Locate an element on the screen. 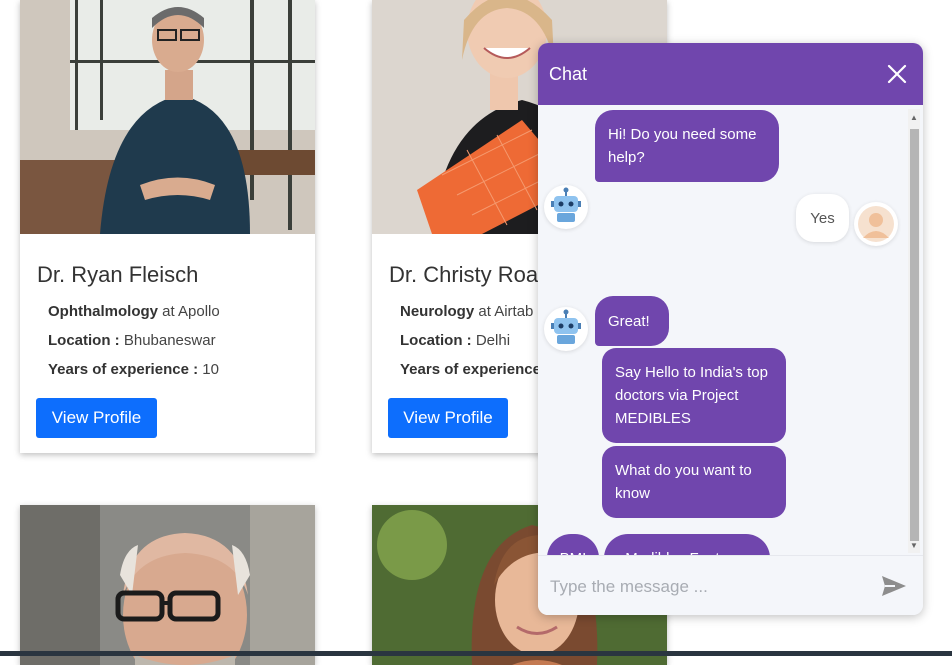 The width and height of the screenshot is (952, 665). scroll-up-arrow-icon: ▲ is located at coordinates (914, 118).